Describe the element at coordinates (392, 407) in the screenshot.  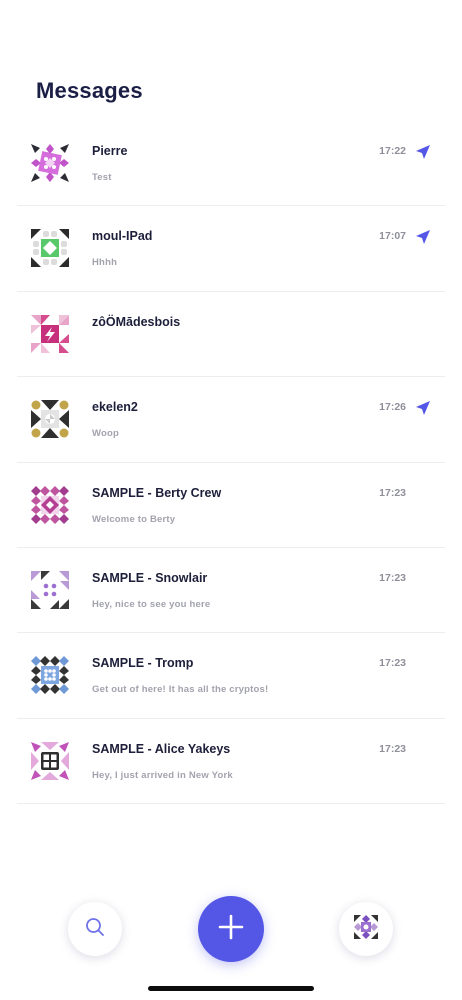
I see `conversation-time: 17:26` at that location.